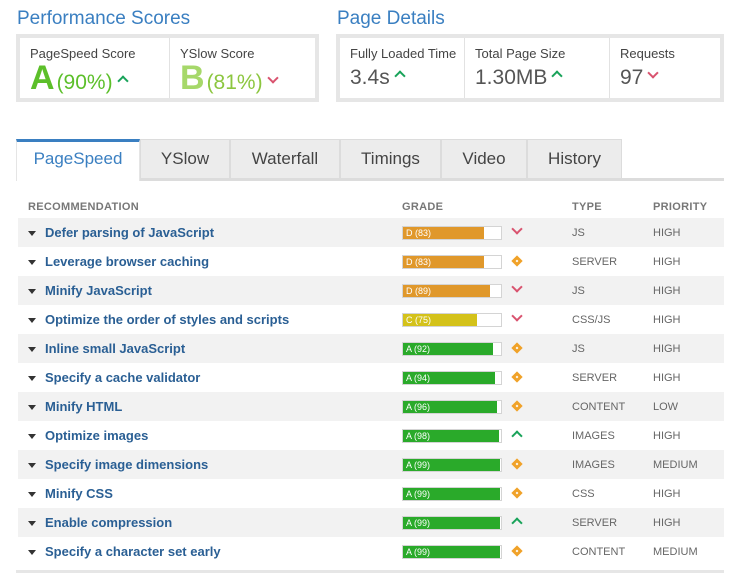 The image size is (745, 575). What do you see at coordinates (133, 551) in the screenshot?
I see `recommendation-name: Specify a character set early` at bounding box center [133, 551].